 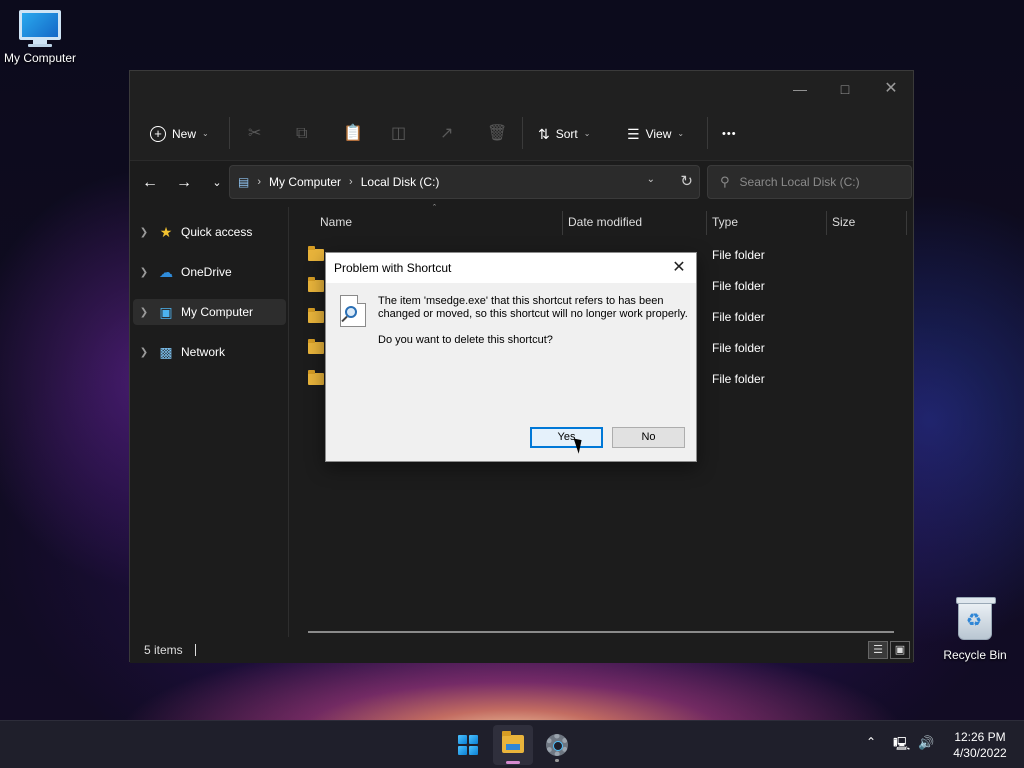 What do you see at coordinates (557, 760) in the screenshot?
I see `running-app-indicator` at bounding box center [557, 760].